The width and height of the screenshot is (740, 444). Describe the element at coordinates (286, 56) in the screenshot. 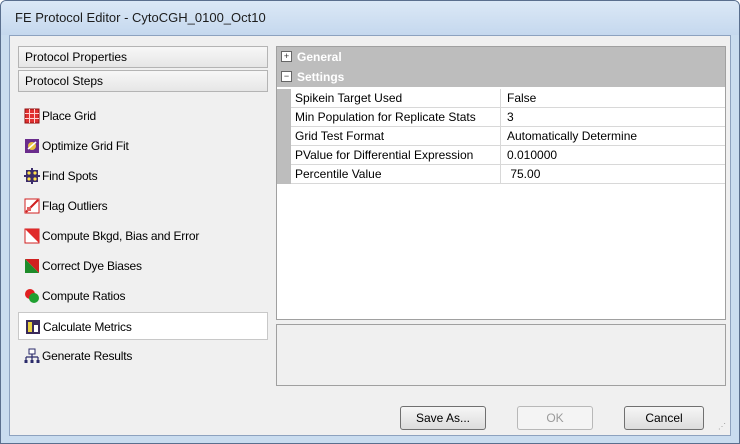

I see `expand-toggle-icon: +` at that location.